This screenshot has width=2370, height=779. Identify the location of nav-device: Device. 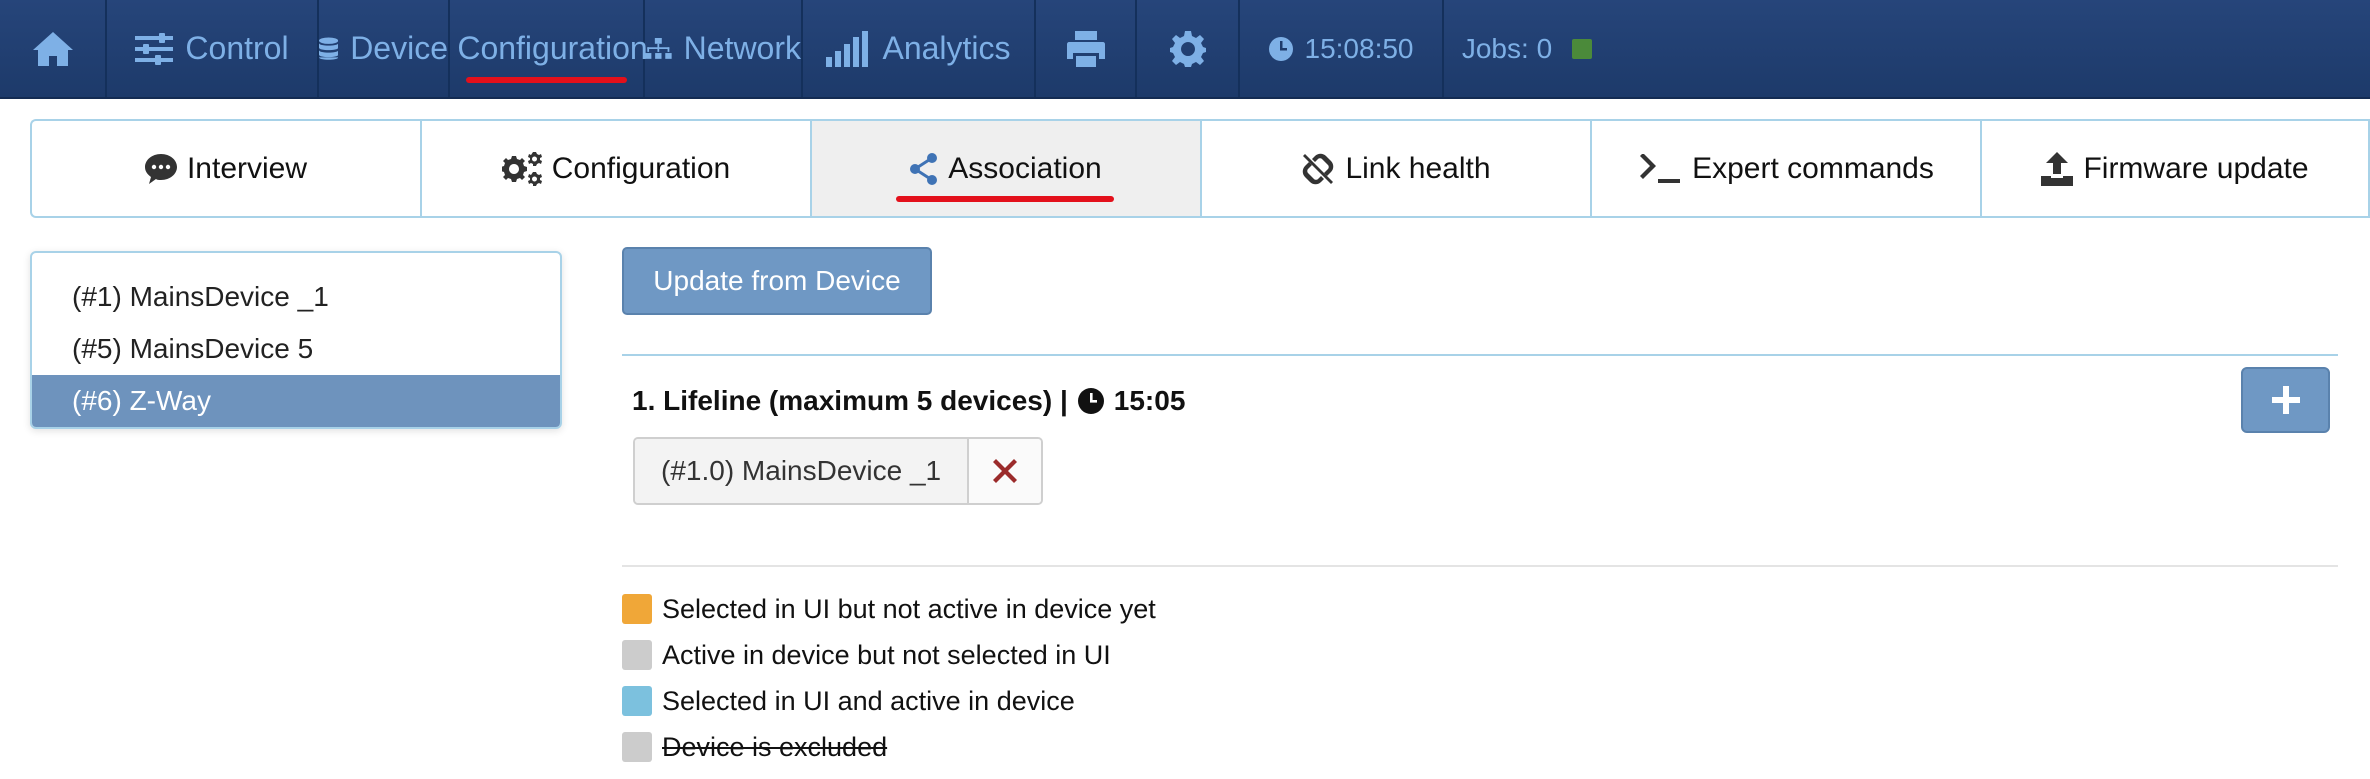
(384, 48).